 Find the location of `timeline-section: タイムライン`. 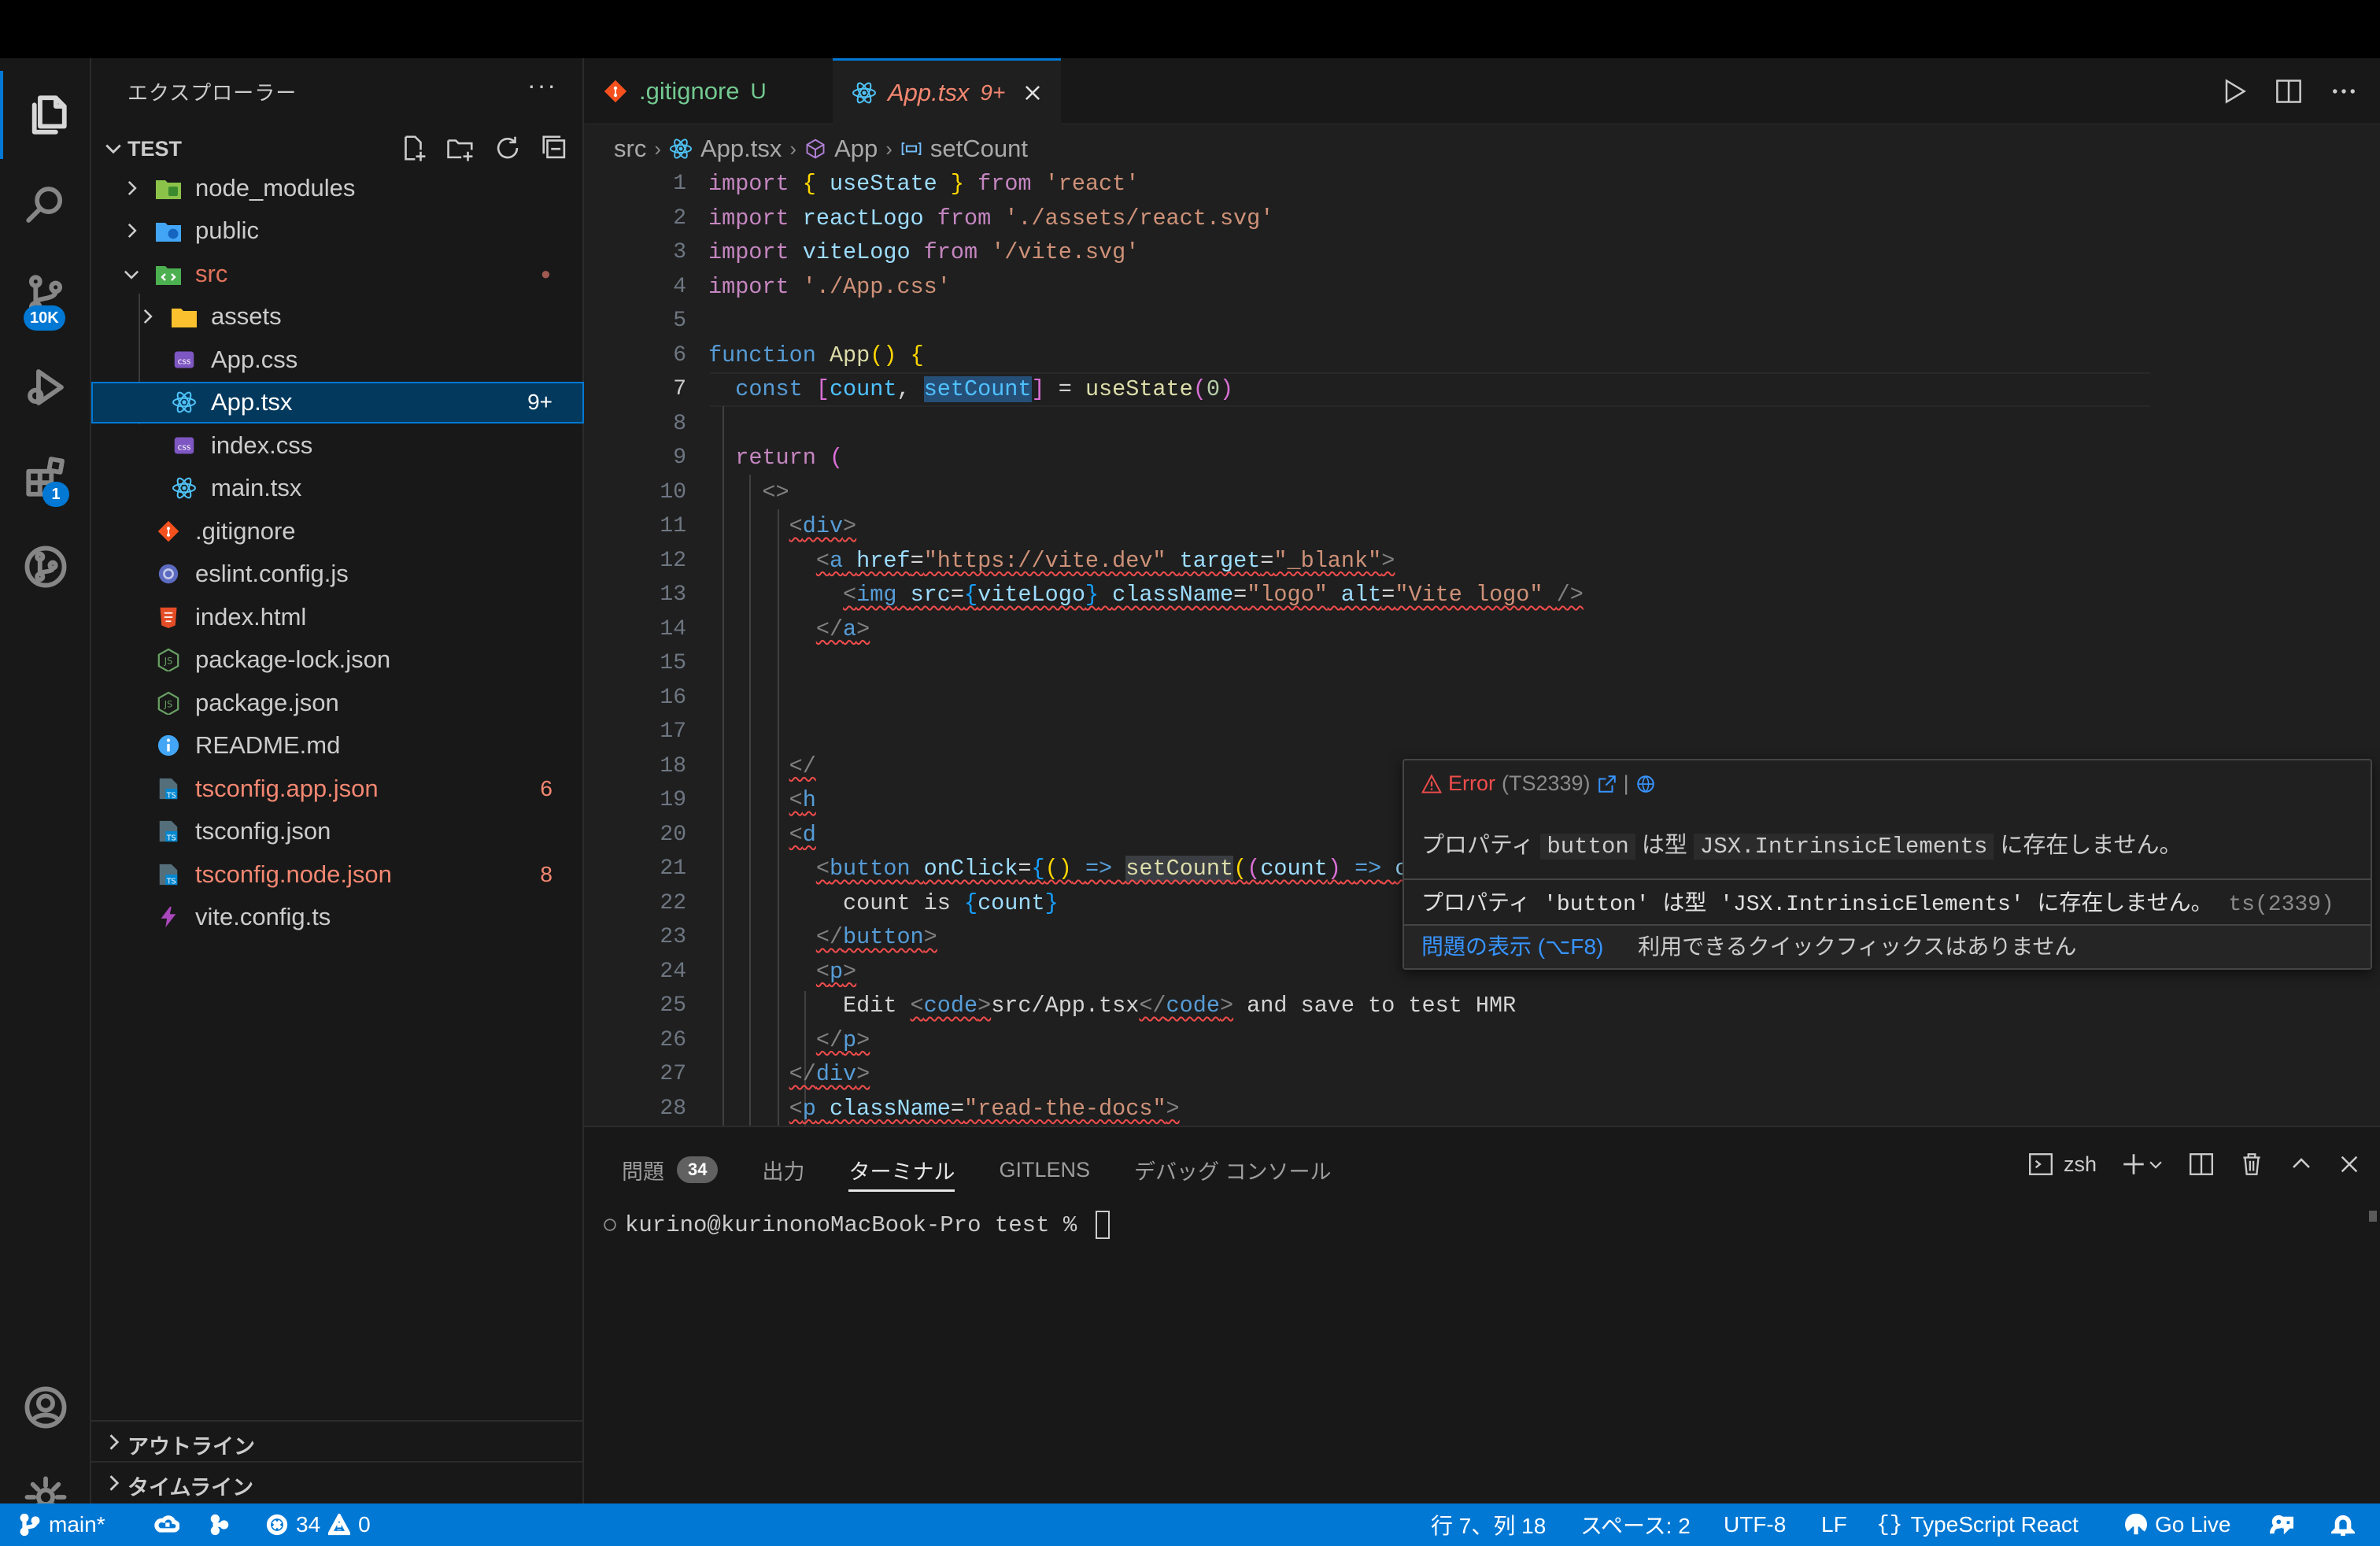

timeline-section: タイムライン is located at coordinates (337, 1481).